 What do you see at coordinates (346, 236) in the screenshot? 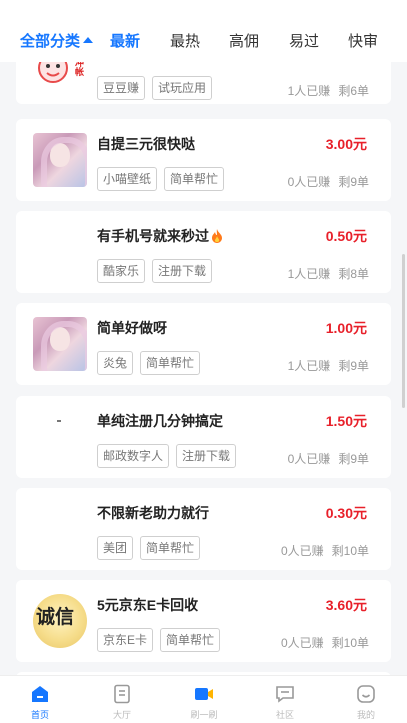
I see `task-price: 0.50元` at bounding box center [346, 236].